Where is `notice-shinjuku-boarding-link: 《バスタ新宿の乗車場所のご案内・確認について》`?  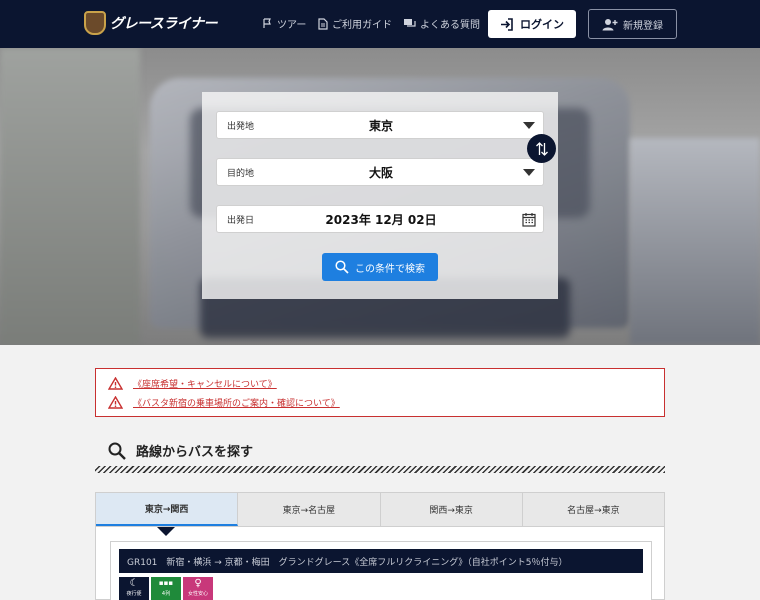
notice-shinjuku-boarding-link: 《バスタ新宿の乗車場所のご案内・確認について》 is located at coordinates (236, 402).